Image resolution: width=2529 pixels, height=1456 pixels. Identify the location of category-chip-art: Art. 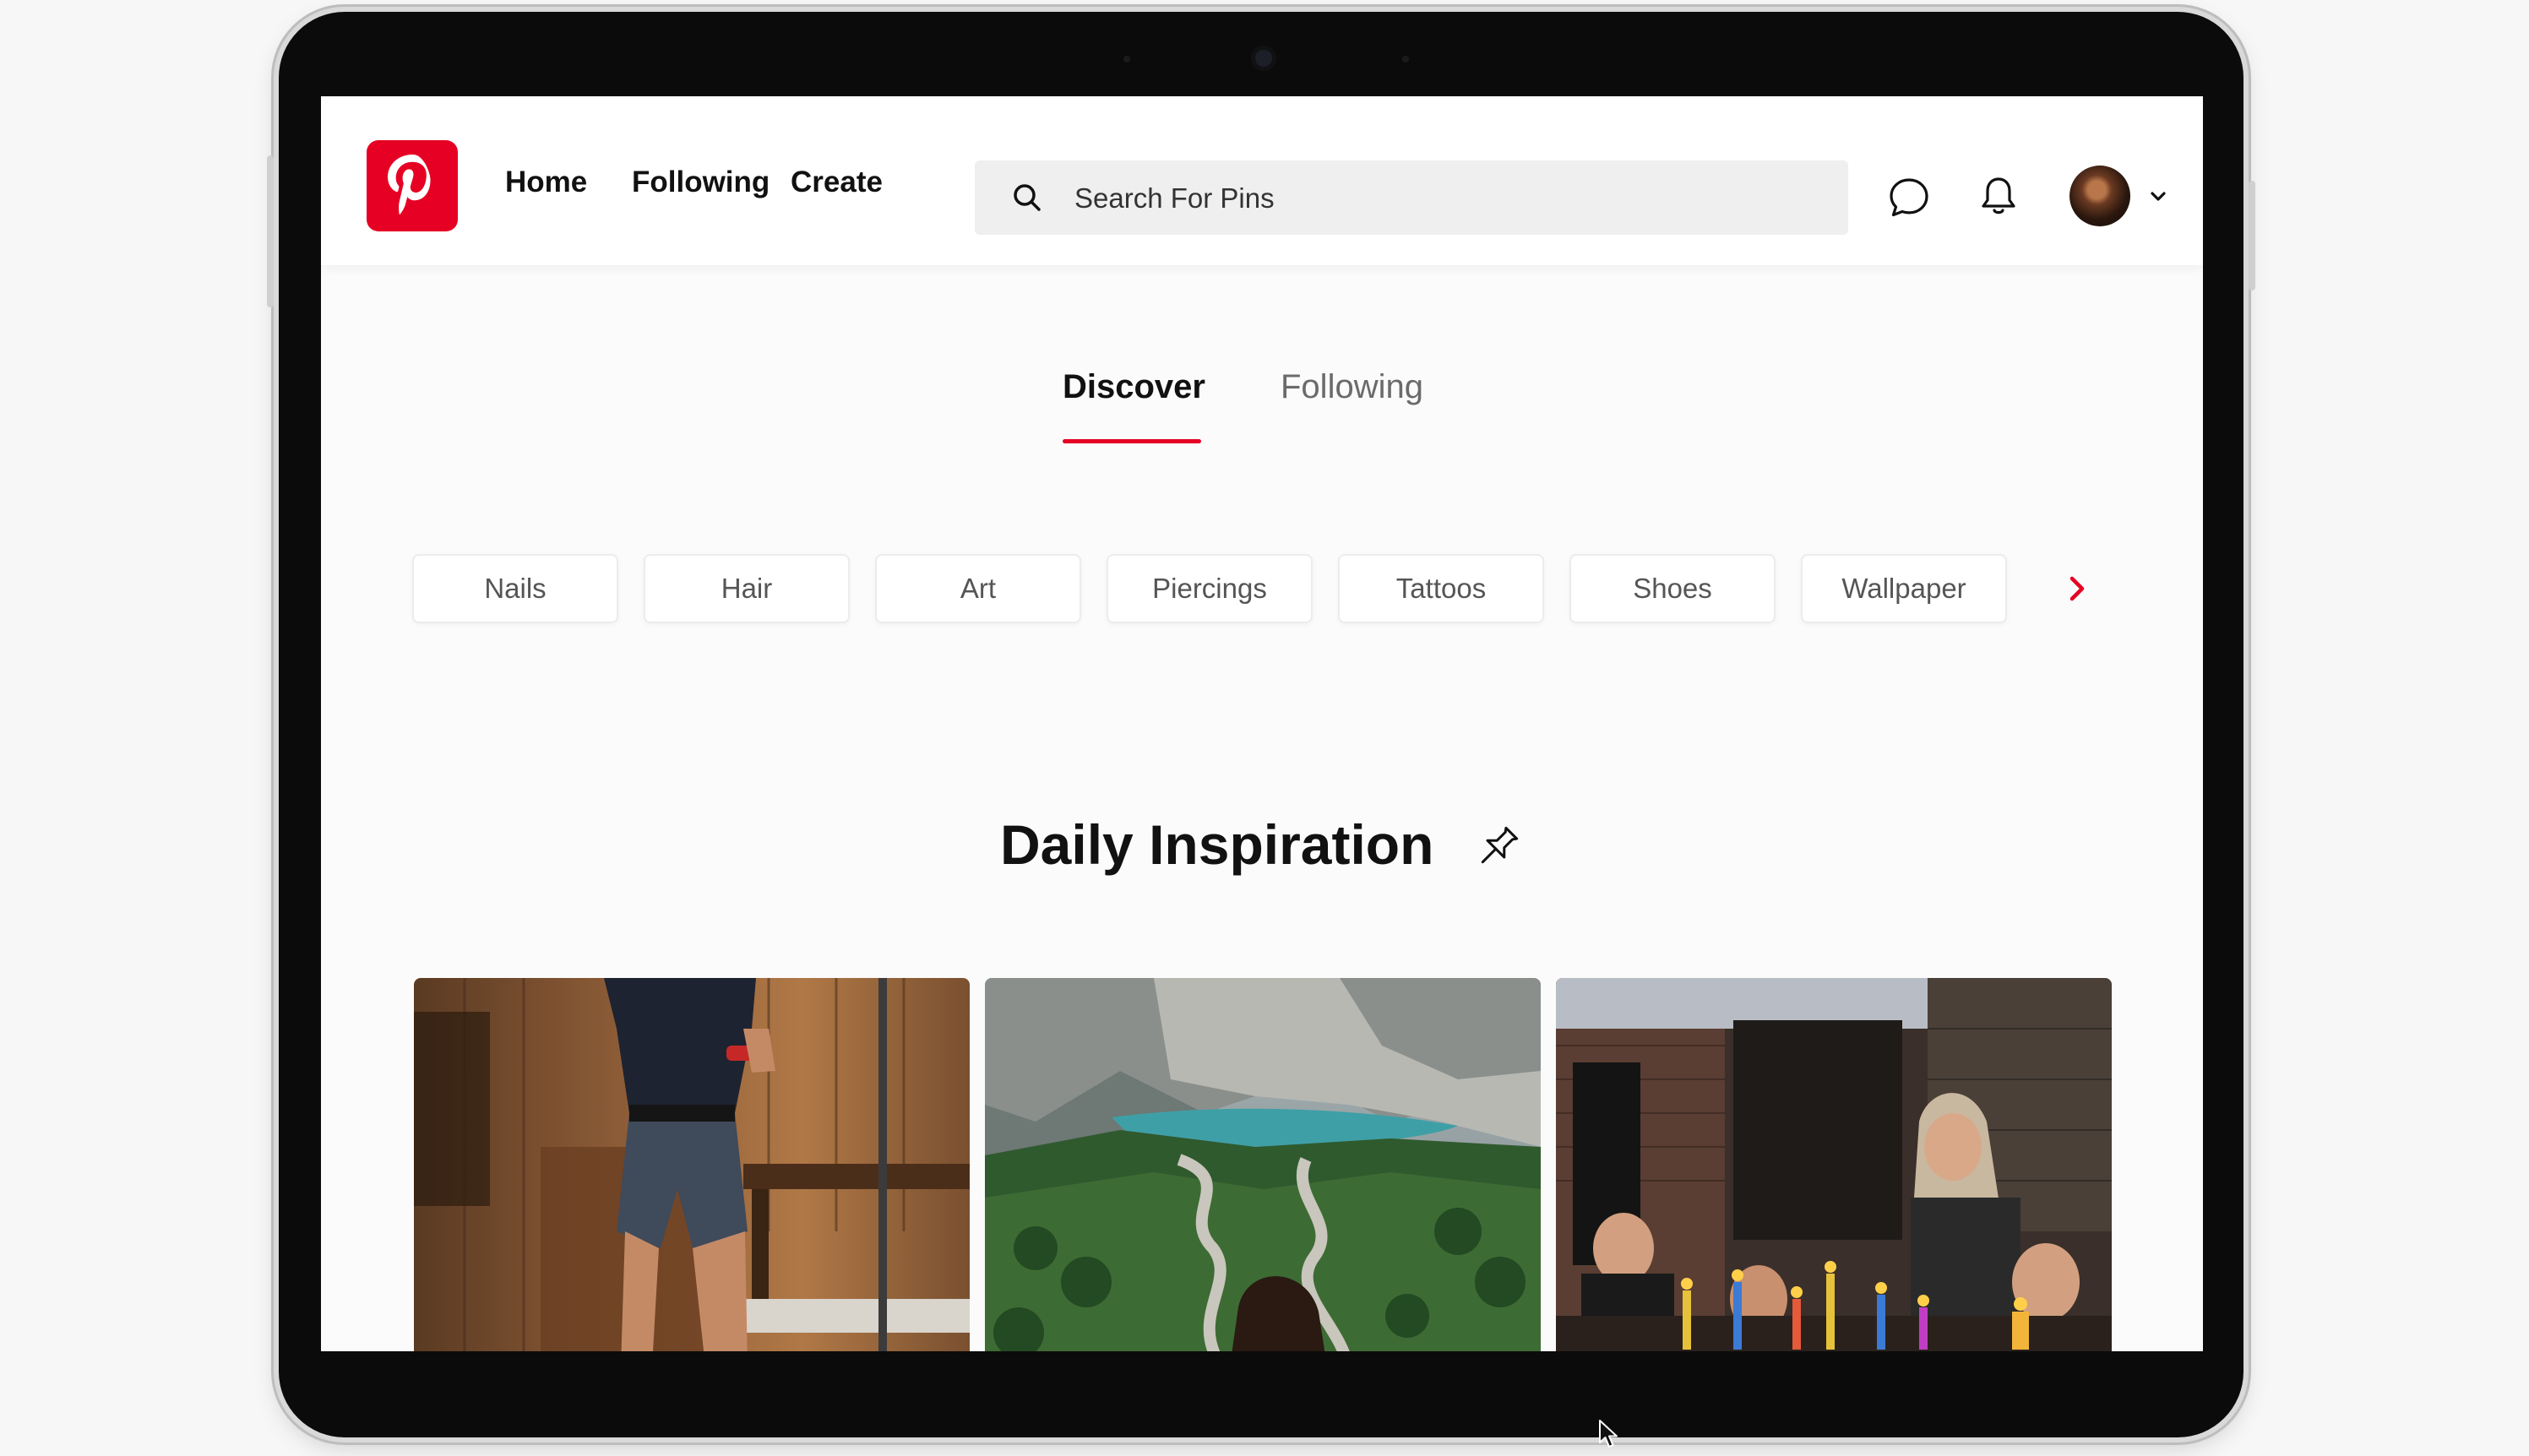
(978, 588).